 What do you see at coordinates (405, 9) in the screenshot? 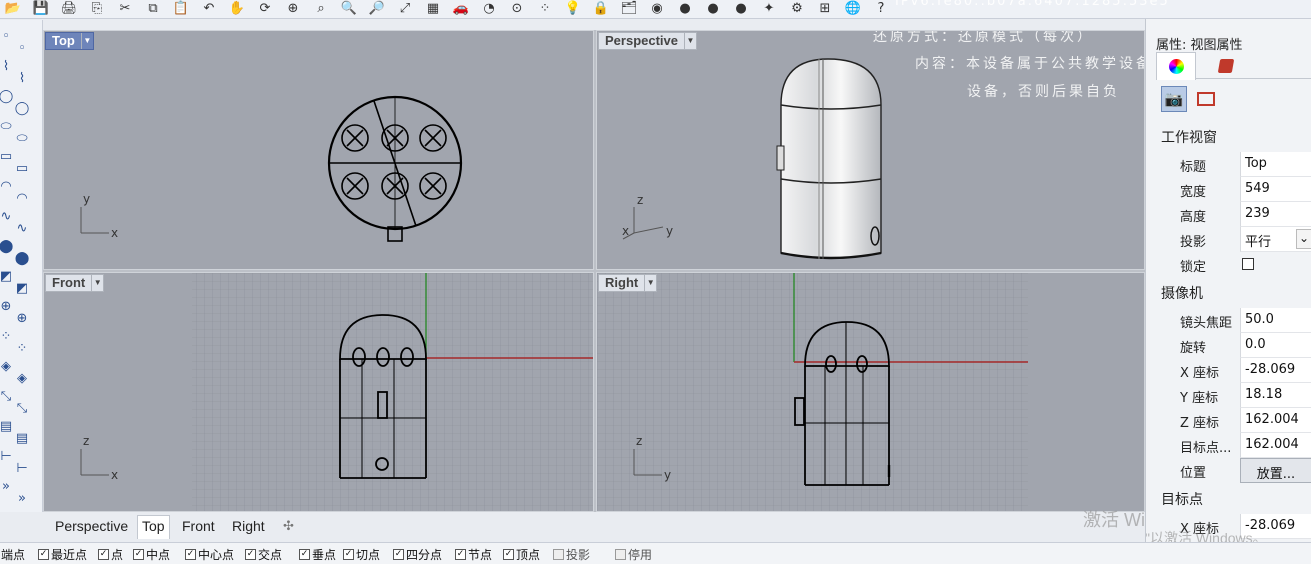
I see `zoom-all-icon: ⤢` at bounding box center [405, 9].